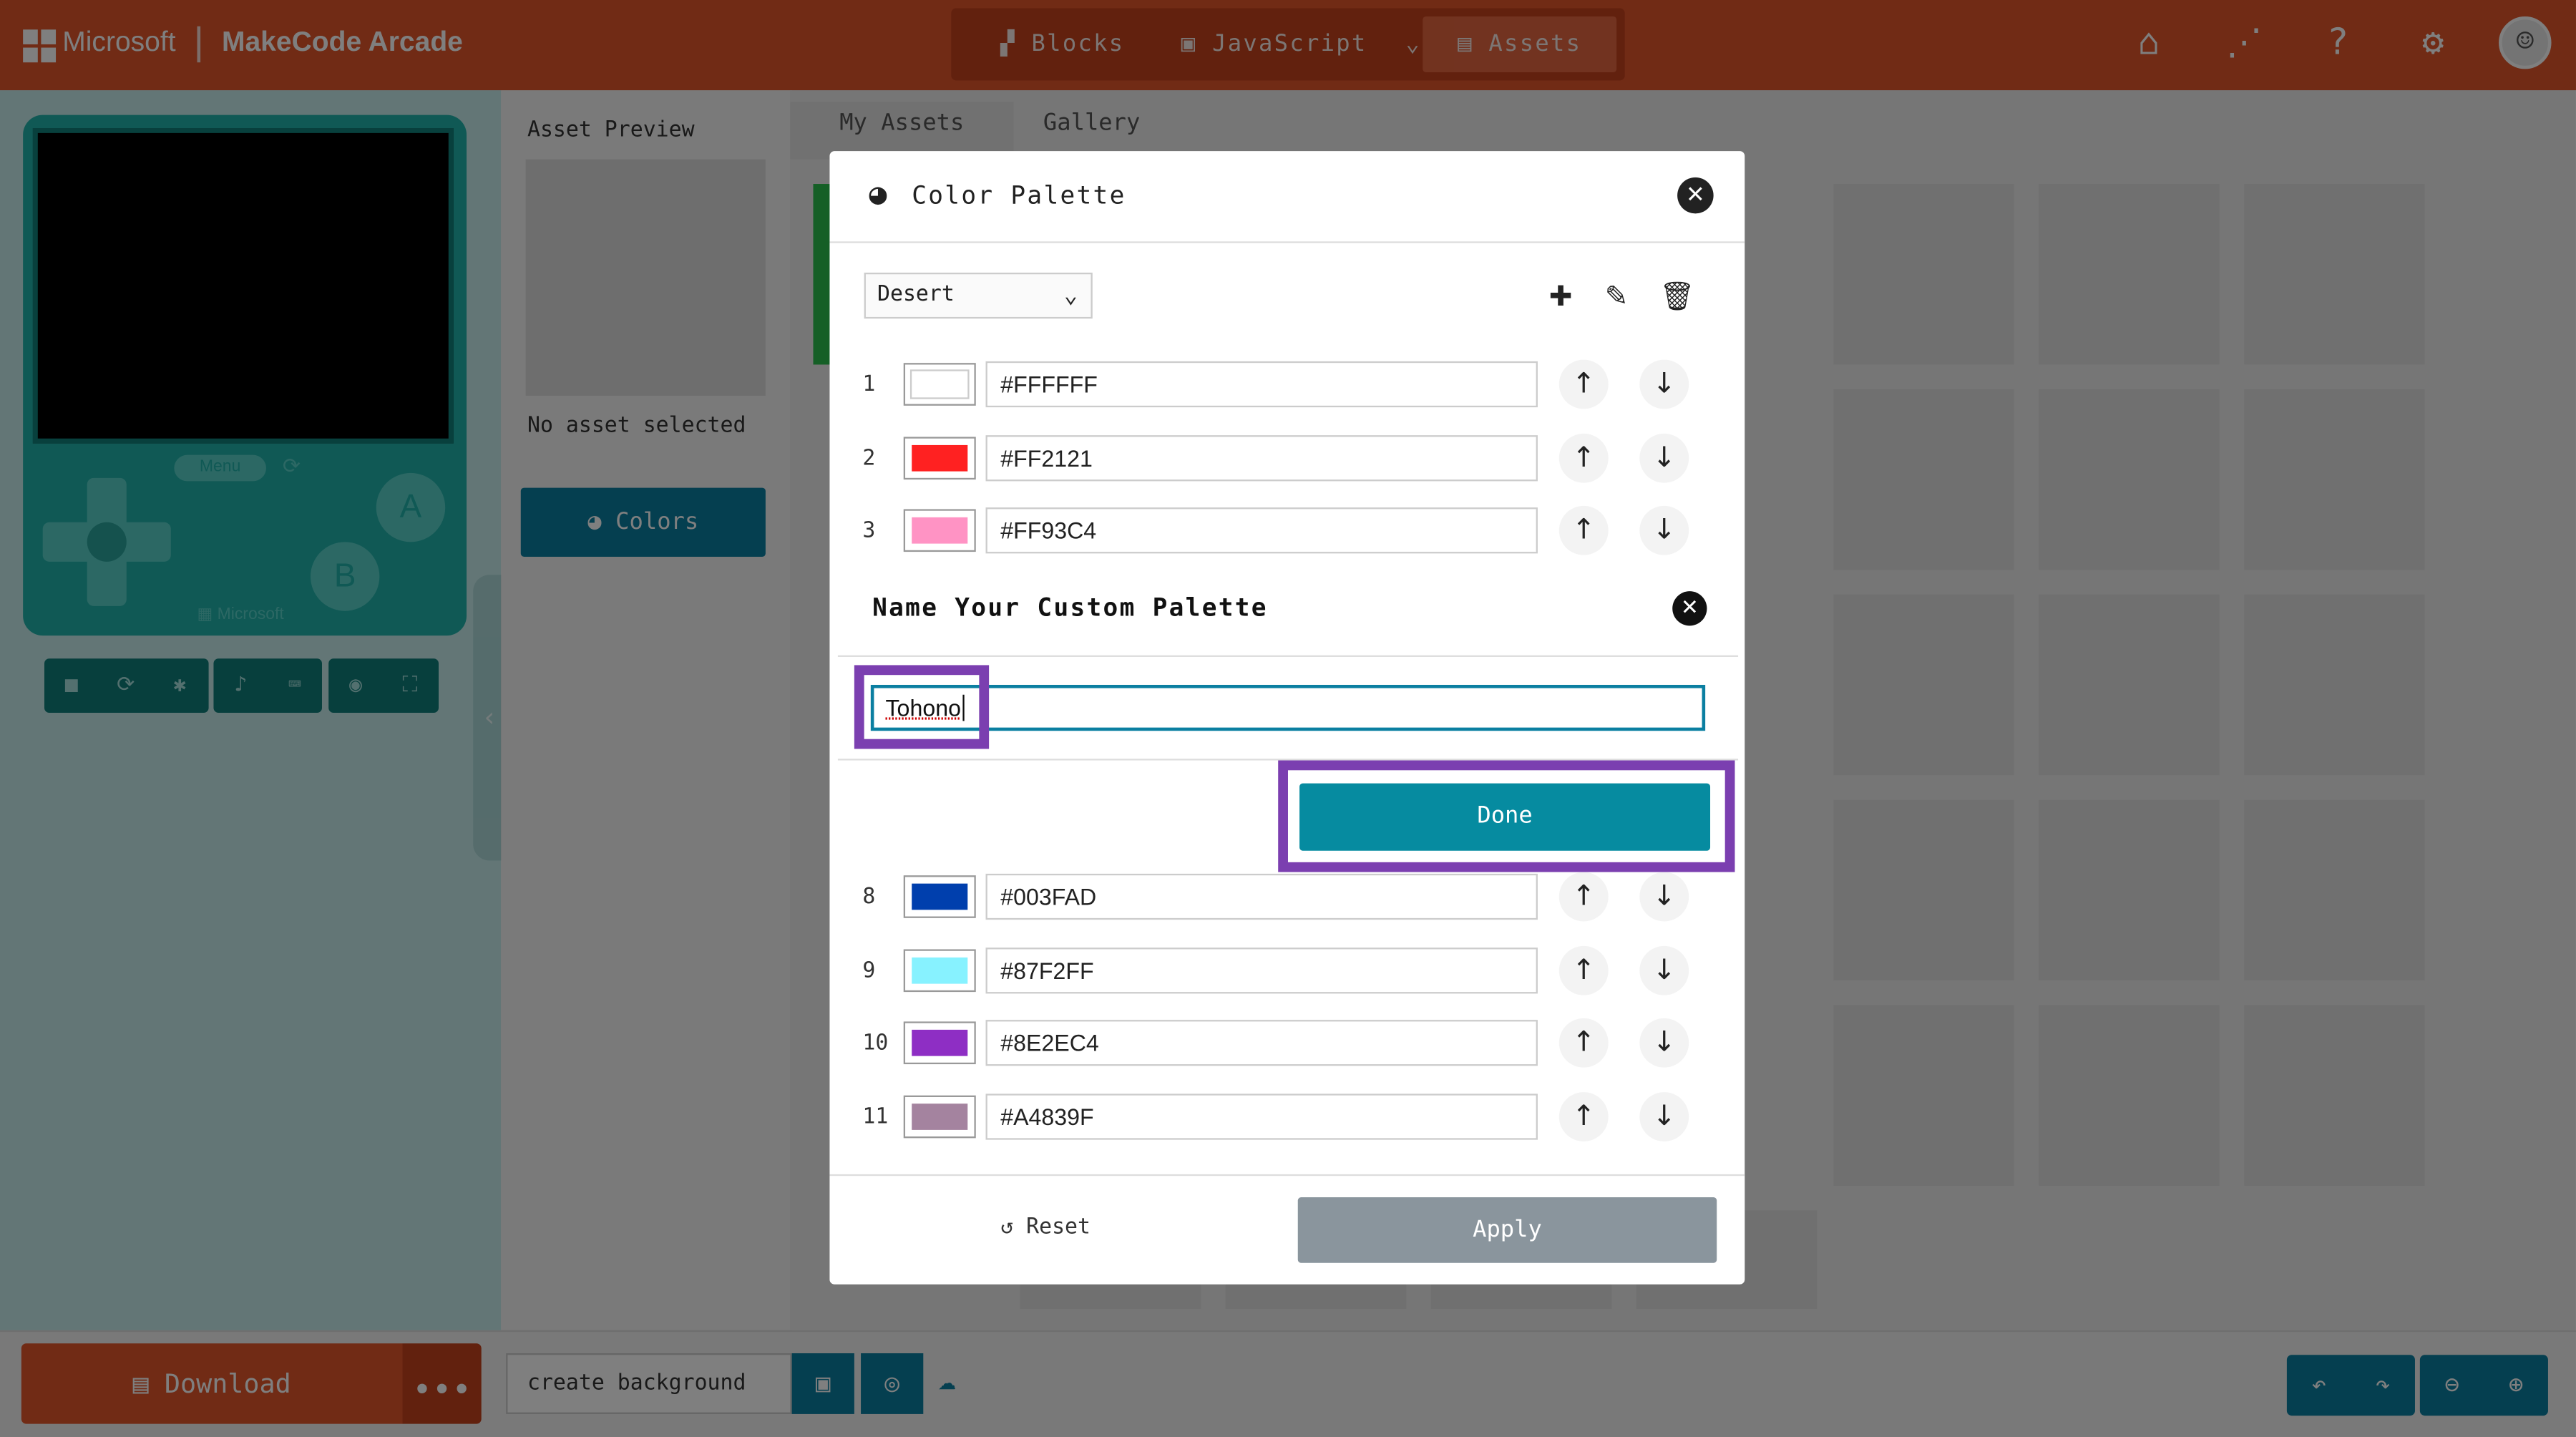 This screenshot has height=1437, width=2576. Describe the element at coordinates (869, 897) in the screenshot. I see `color-index: 8` at that location.